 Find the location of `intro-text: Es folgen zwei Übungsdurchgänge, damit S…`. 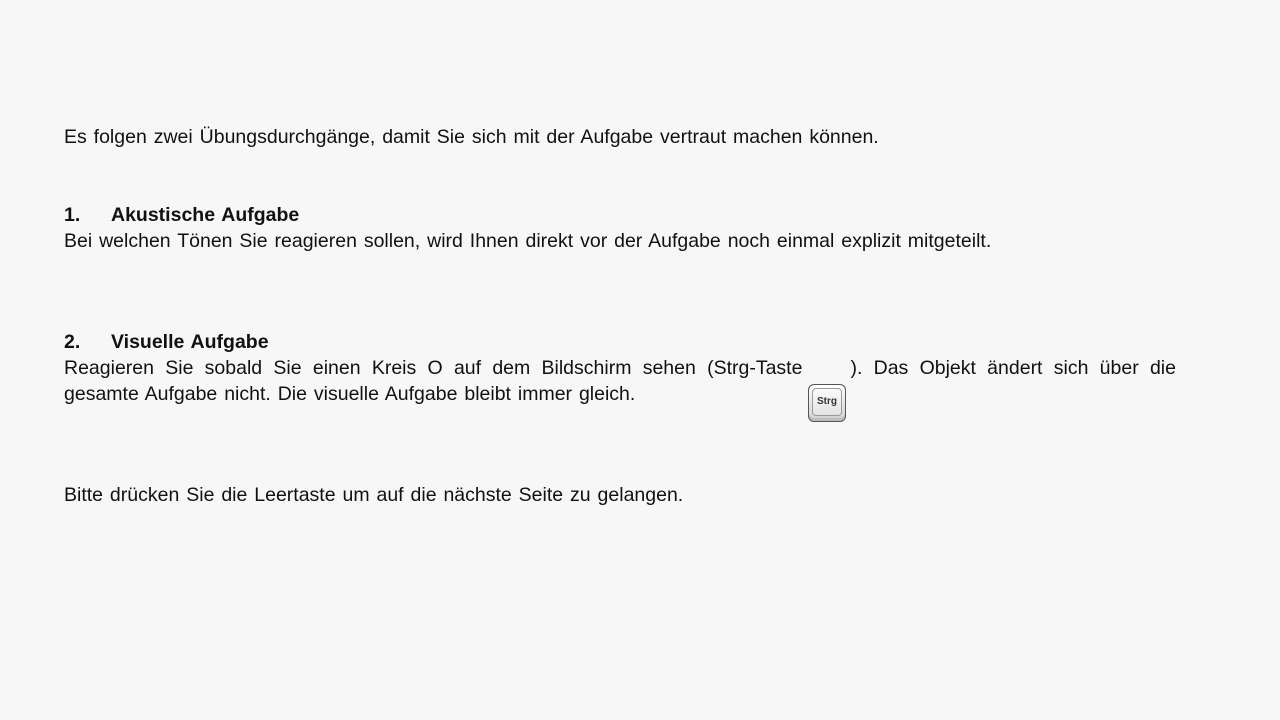

intro-text: Es folgen zwei Übungsdurchgänge, damit S… is located at coordinates (471, 137).